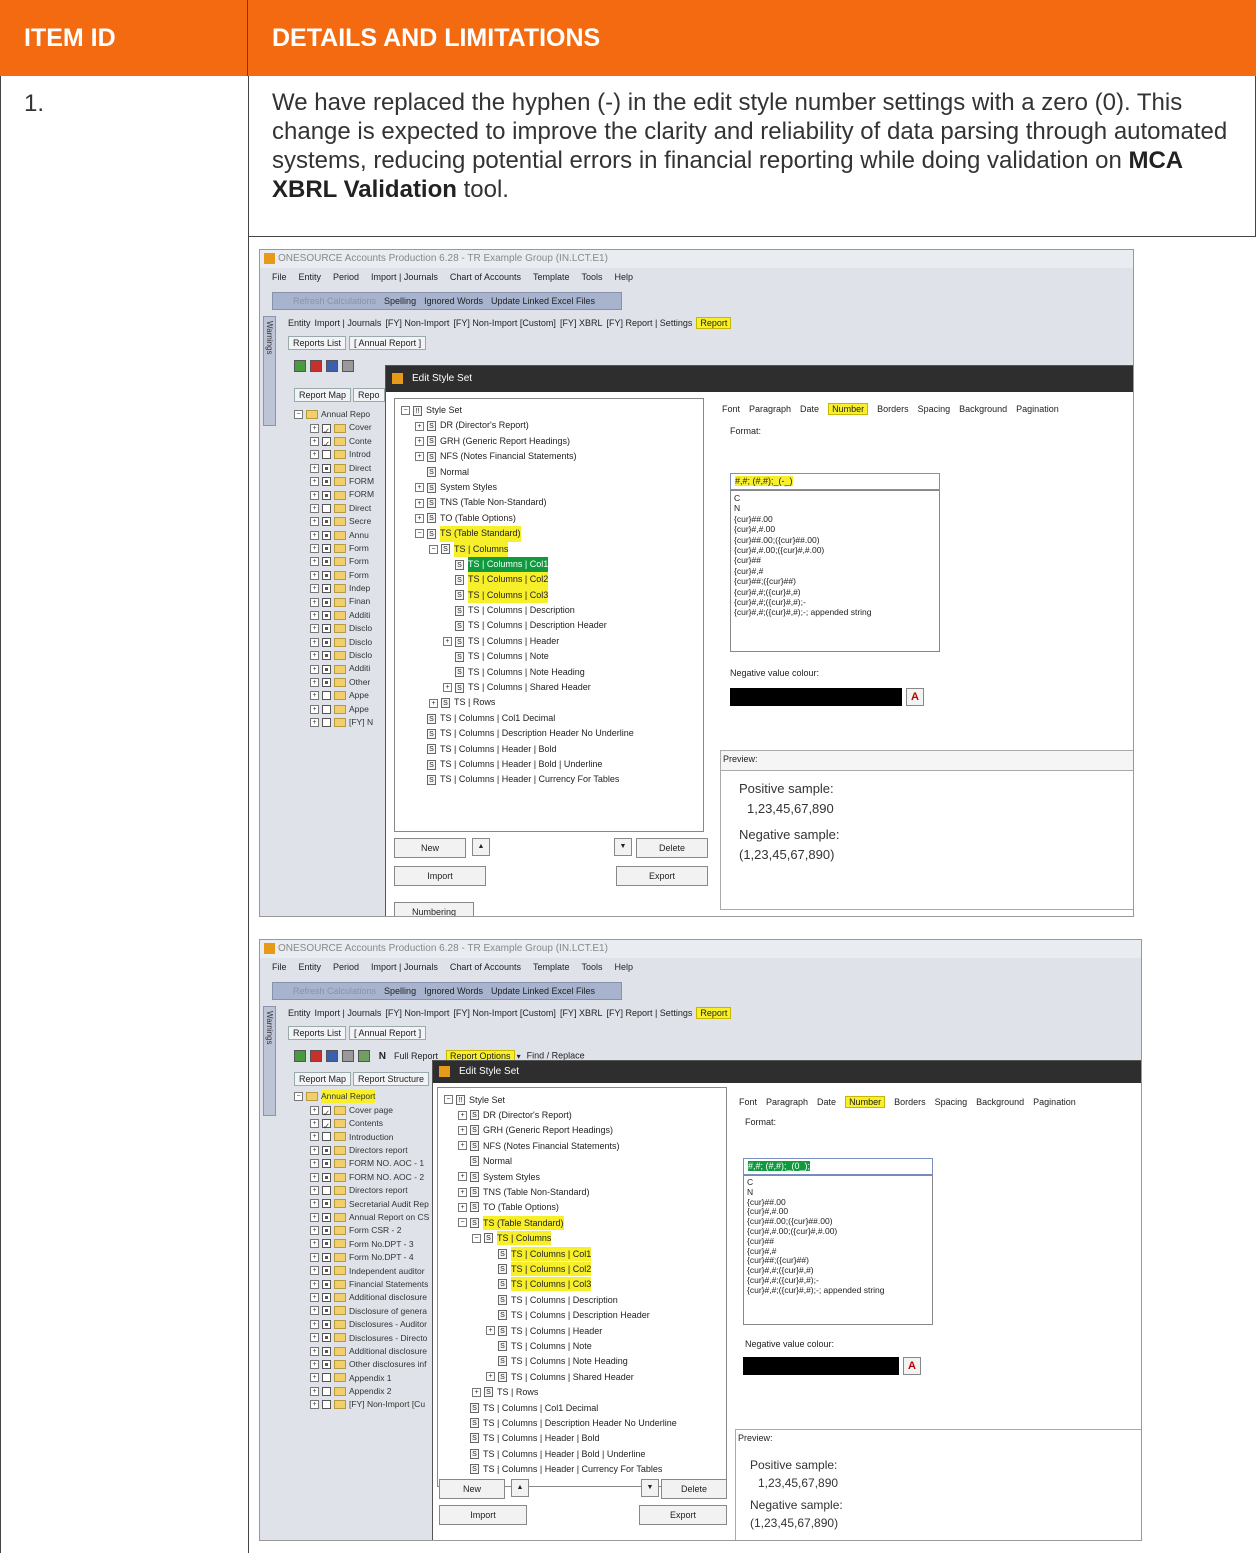 This screenshot has height=1553, width=1256. What do you see at coordinates (316, 366) in the screenshot?
I see `pdf-icon` at bounding box center [316, 366].